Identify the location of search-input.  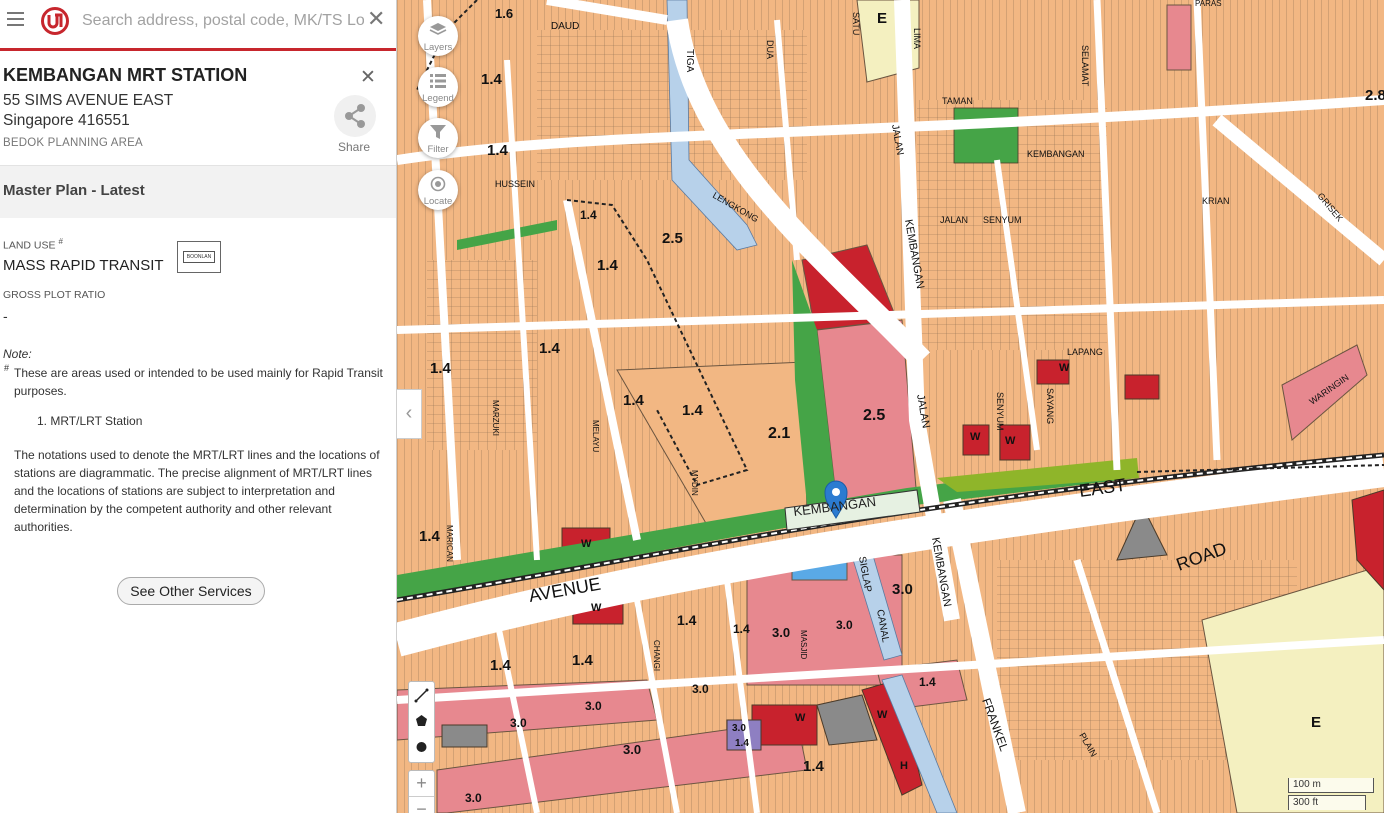
(223, 21).